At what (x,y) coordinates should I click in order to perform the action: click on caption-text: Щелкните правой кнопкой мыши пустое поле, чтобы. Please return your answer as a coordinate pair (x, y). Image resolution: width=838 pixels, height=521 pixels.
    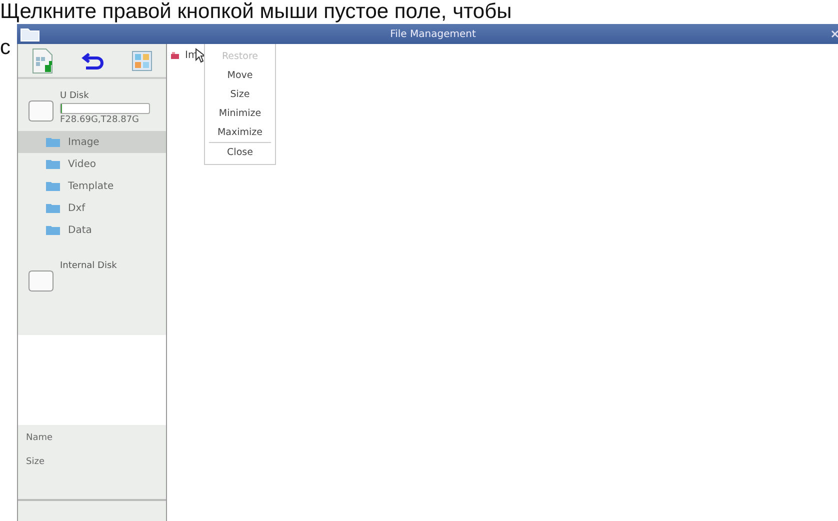
    Looking at the image, I should click on (256, 12).